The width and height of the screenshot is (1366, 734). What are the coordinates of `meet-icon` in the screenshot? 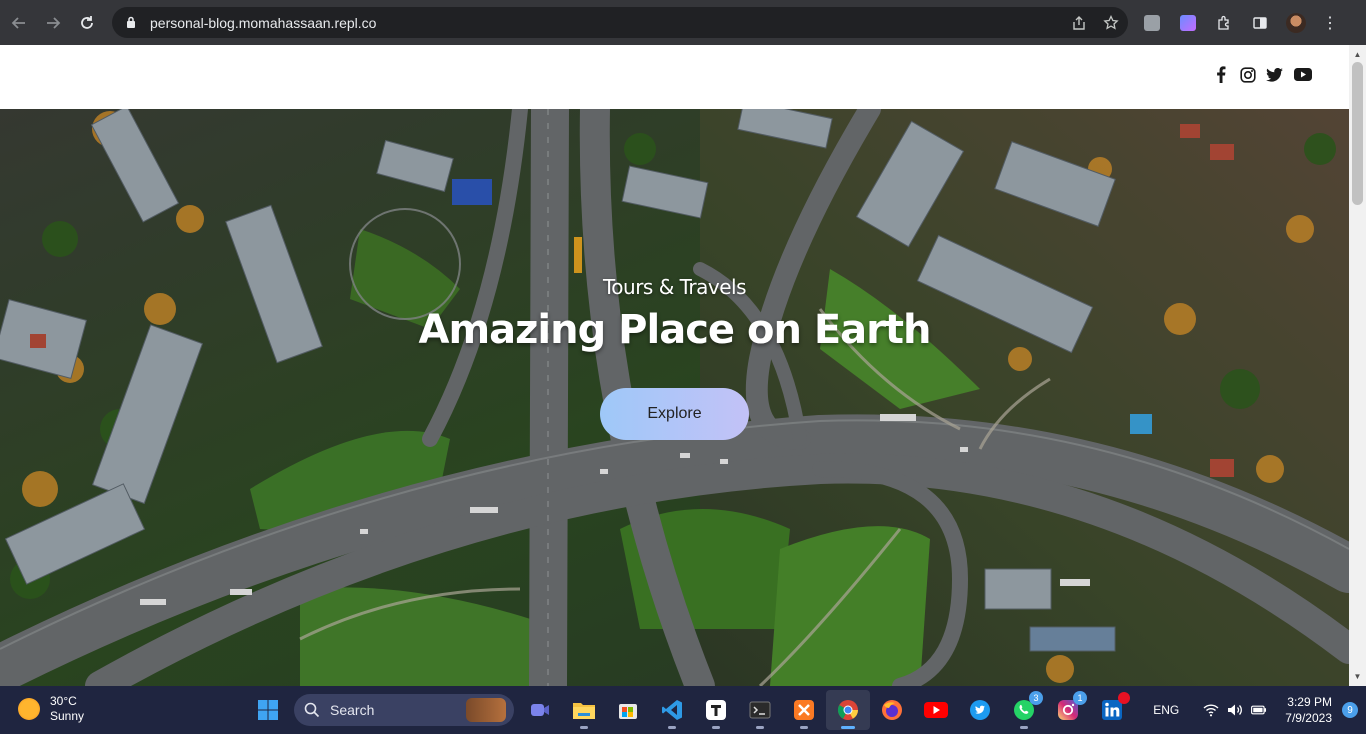 It's located at (540, 710).